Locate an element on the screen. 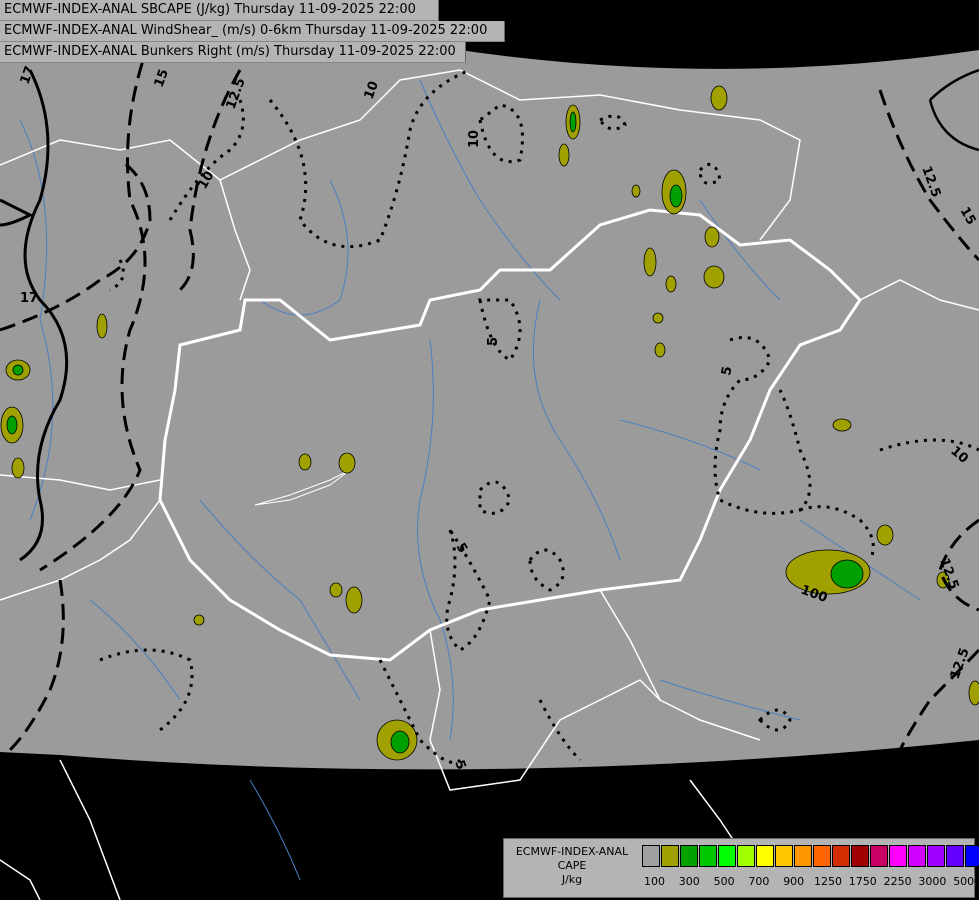 Image resolution: width=979 pixels, height=900 pixels. legend-tick-label: 1250 is located at coordinates (828, 881).